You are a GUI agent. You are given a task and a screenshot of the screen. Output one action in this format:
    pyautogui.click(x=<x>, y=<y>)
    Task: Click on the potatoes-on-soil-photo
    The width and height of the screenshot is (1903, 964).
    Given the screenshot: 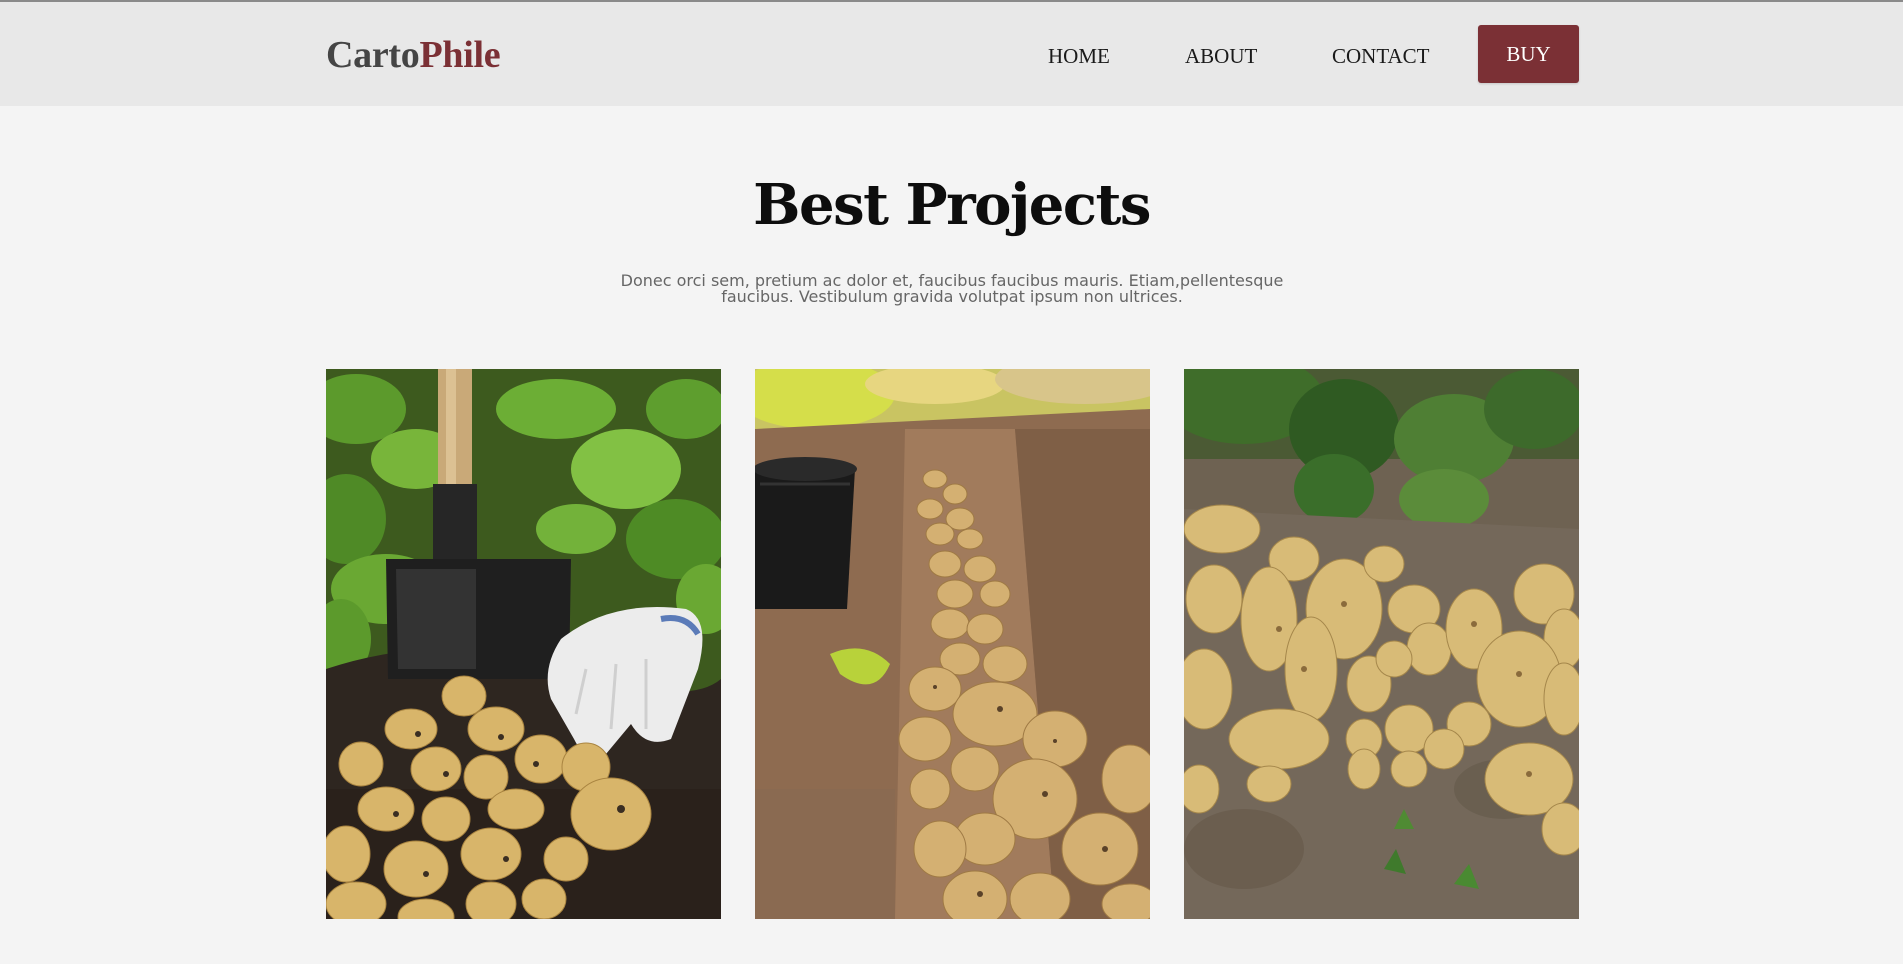 What is the action you would take?
    pyautogui.click(x=1381, y=644)
    